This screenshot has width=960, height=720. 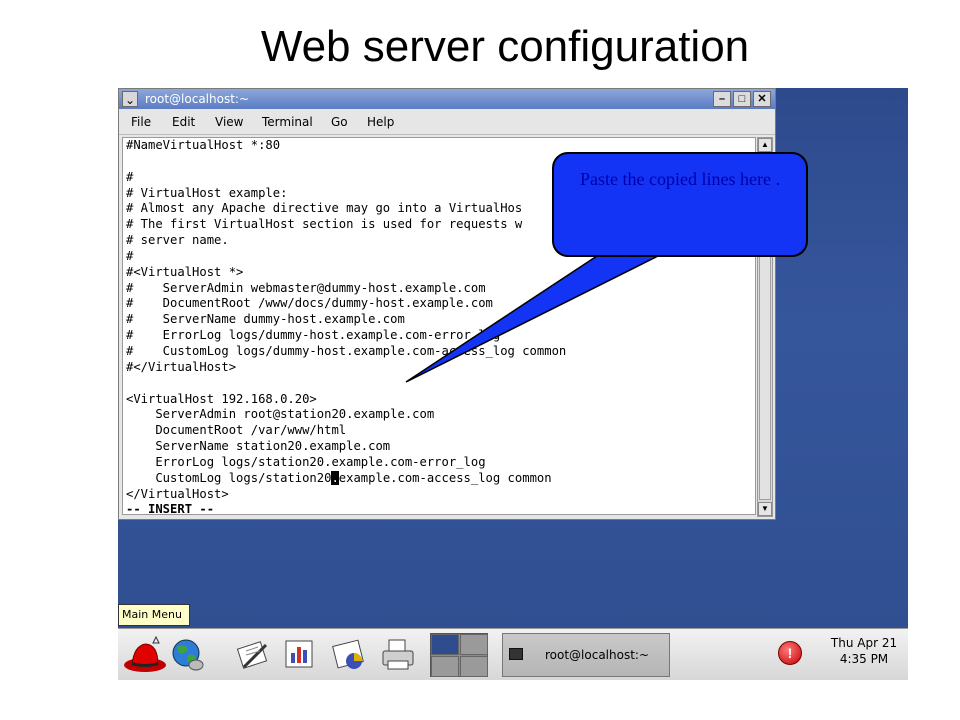 I want to click on callout-bubble: Paste the copied lines here ., so click(x=680, y=204).